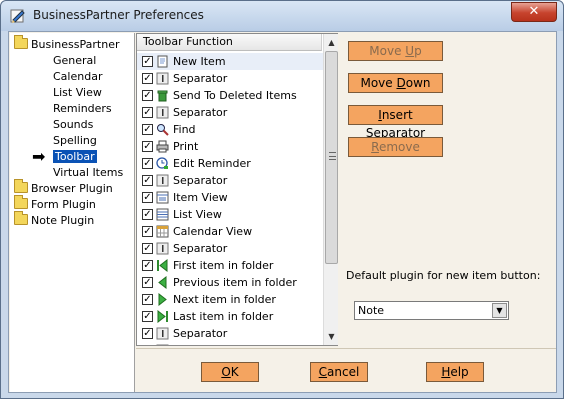 The width and height of the screenshot is (564, 399). I want to click on tree-item-sounds: Sounds, so click(73, 125).